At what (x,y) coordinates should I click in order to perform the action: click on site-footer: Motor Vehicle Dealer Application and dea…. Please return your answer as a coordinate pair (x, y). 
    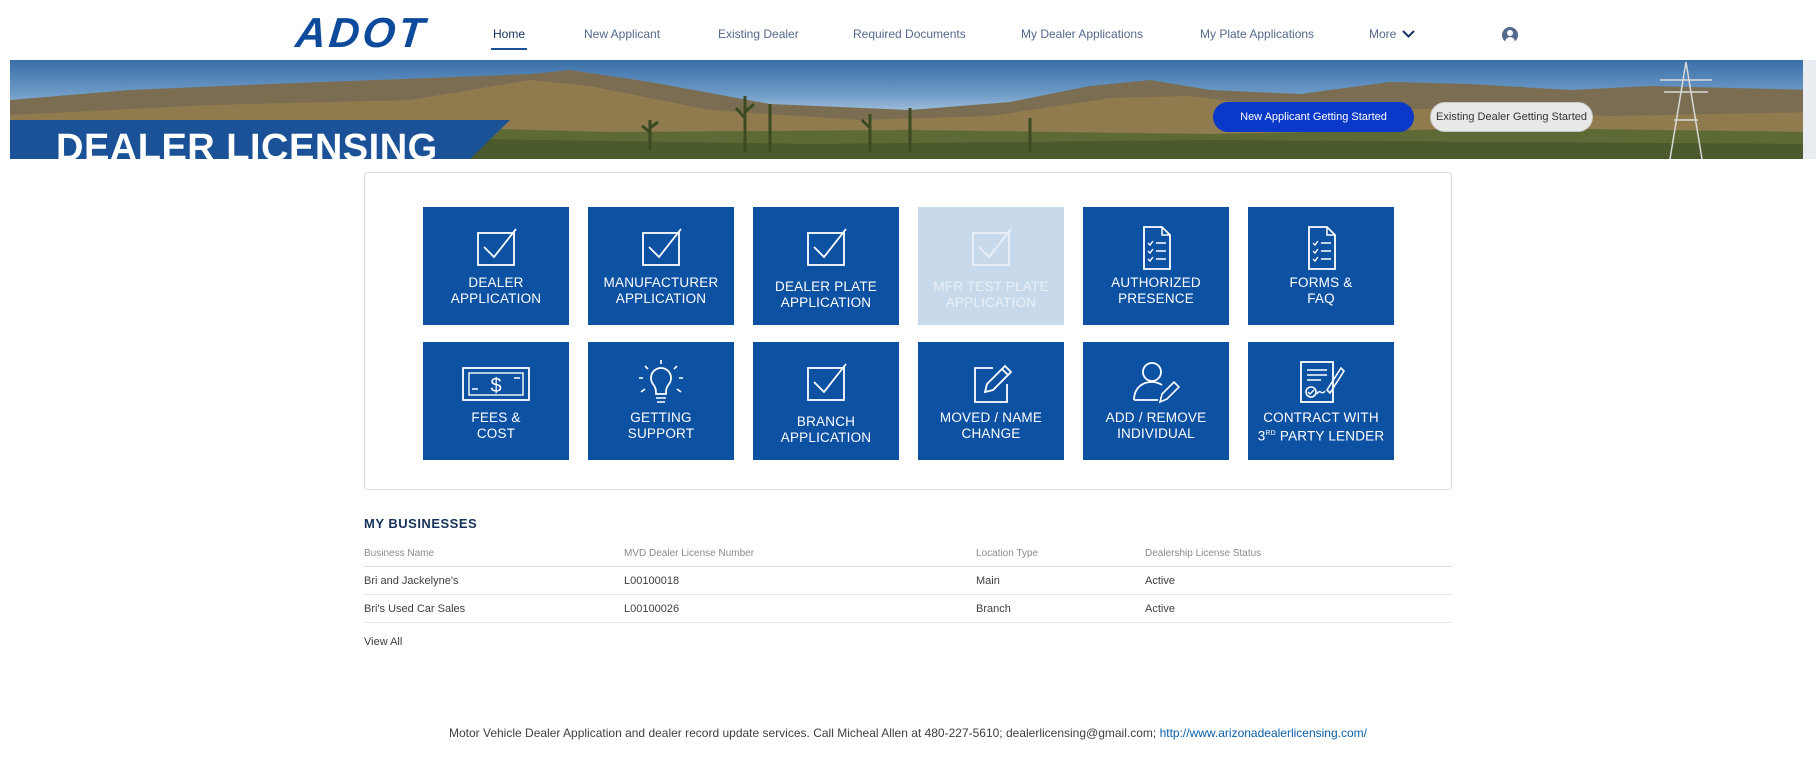
    Looking at the image, I should click on (908, 733).